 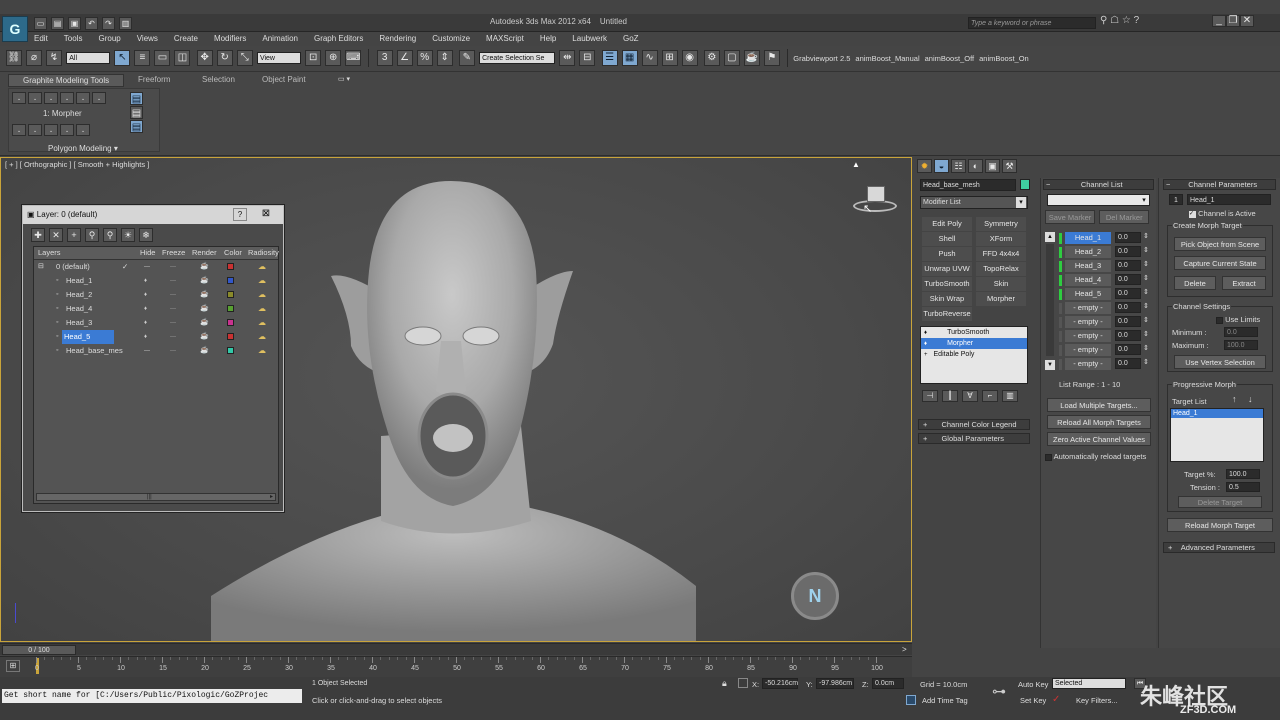 What do you see at coordinates (974, 354) in the screenshot?
I see `stack-item: + Editable Poly` at bounding box center [974, 354].